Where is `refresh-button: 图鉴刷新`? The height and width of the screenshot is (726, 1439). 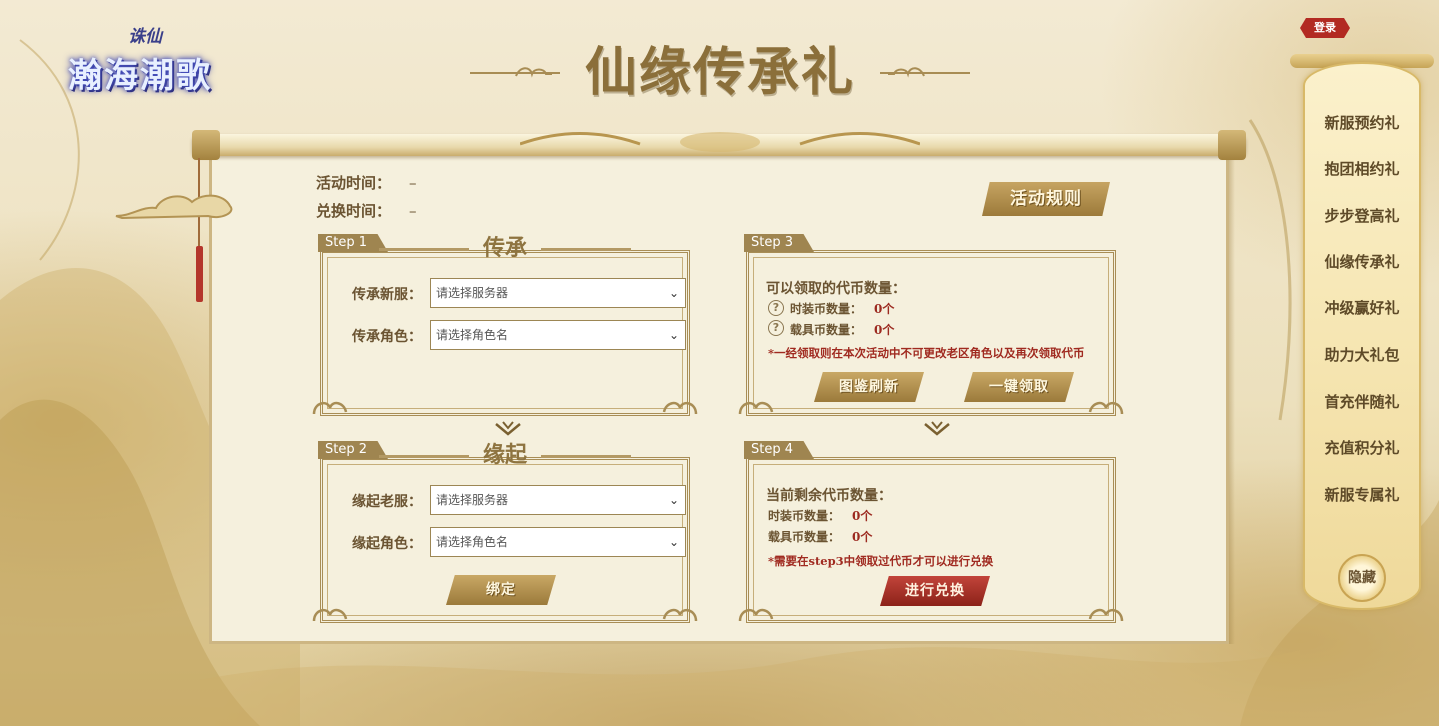 refresh-button: 图鉴刷新 is located at coordinates (869, 387).